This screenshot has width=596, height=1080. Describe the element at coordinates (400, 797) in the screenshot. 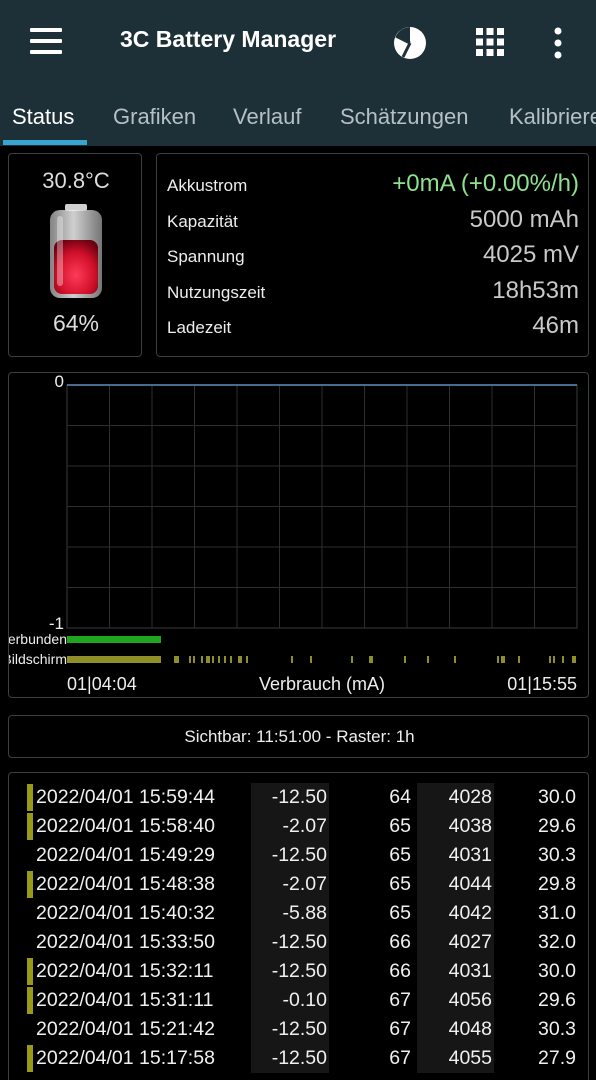

I see `cell-percent: 64` at that location.